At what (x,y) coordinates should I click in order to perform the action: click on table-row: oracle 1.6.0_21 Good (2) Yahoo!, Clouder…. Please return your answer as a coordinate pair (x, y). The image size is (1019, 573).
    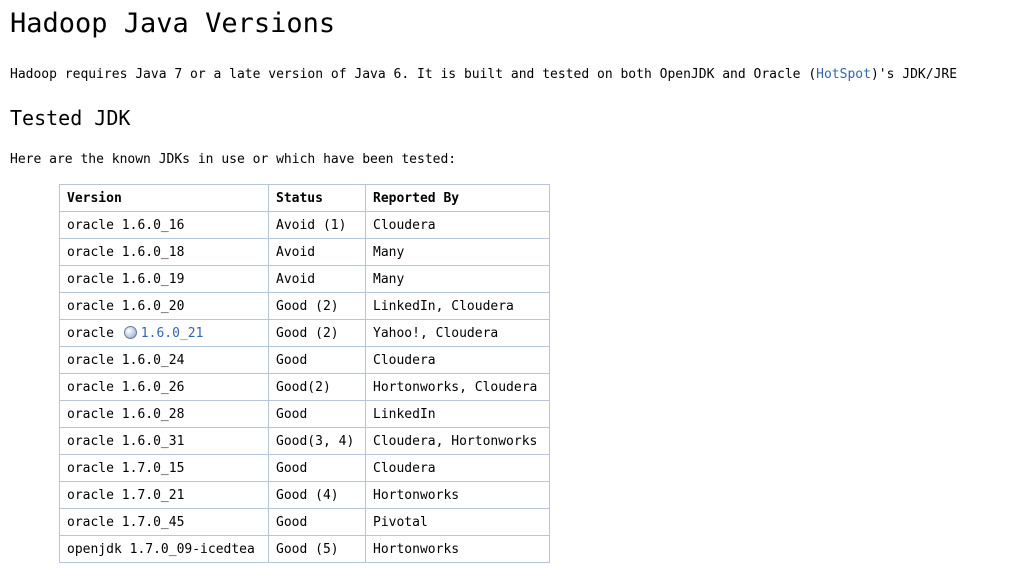
    Looking at the image, I should click on (304, 333).